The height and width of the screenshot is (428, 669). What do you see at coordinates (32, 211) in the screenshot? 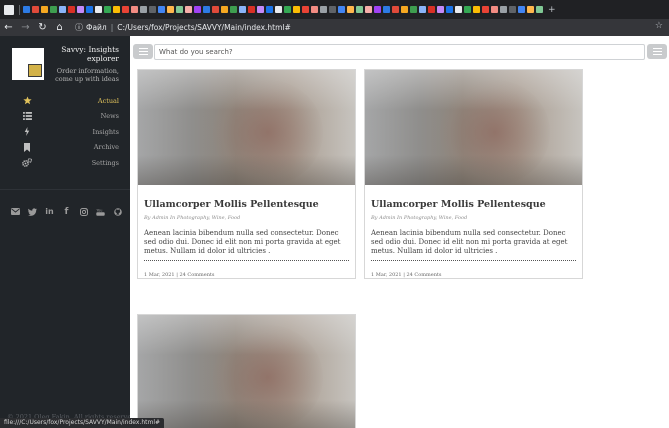
I see `twitter-icon` at bounding box center [32, 211].